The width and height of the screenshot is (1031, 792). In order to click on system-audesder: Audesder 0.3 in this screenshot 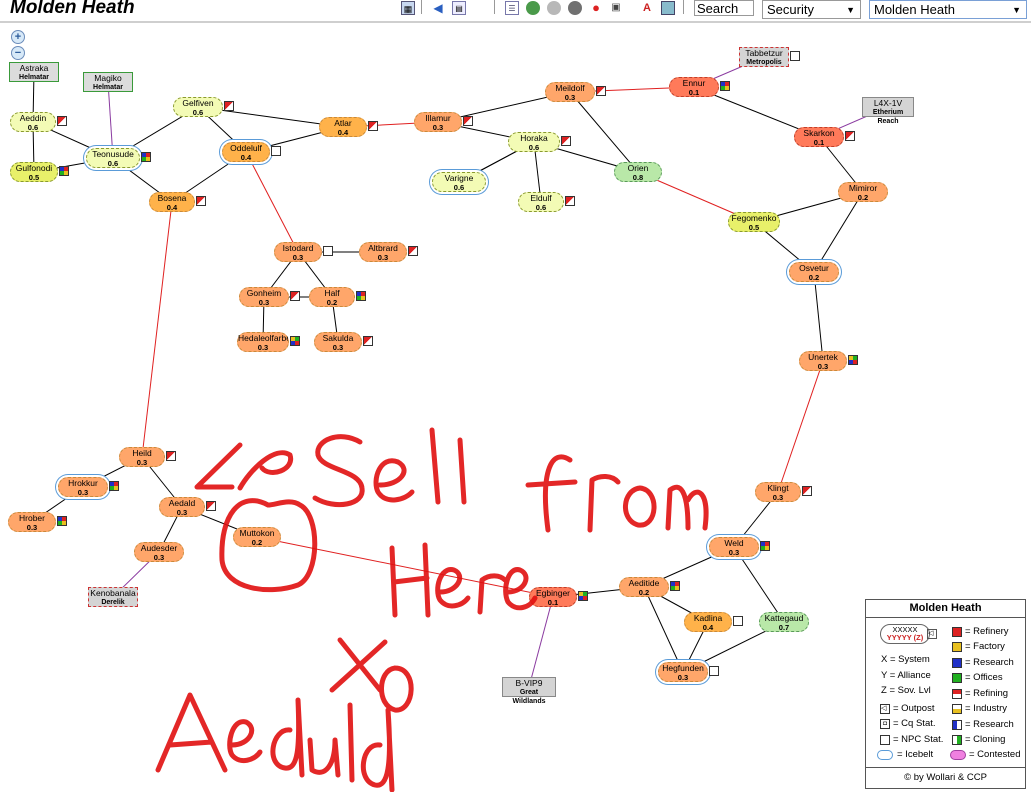, I will do `click(159, 552)`.